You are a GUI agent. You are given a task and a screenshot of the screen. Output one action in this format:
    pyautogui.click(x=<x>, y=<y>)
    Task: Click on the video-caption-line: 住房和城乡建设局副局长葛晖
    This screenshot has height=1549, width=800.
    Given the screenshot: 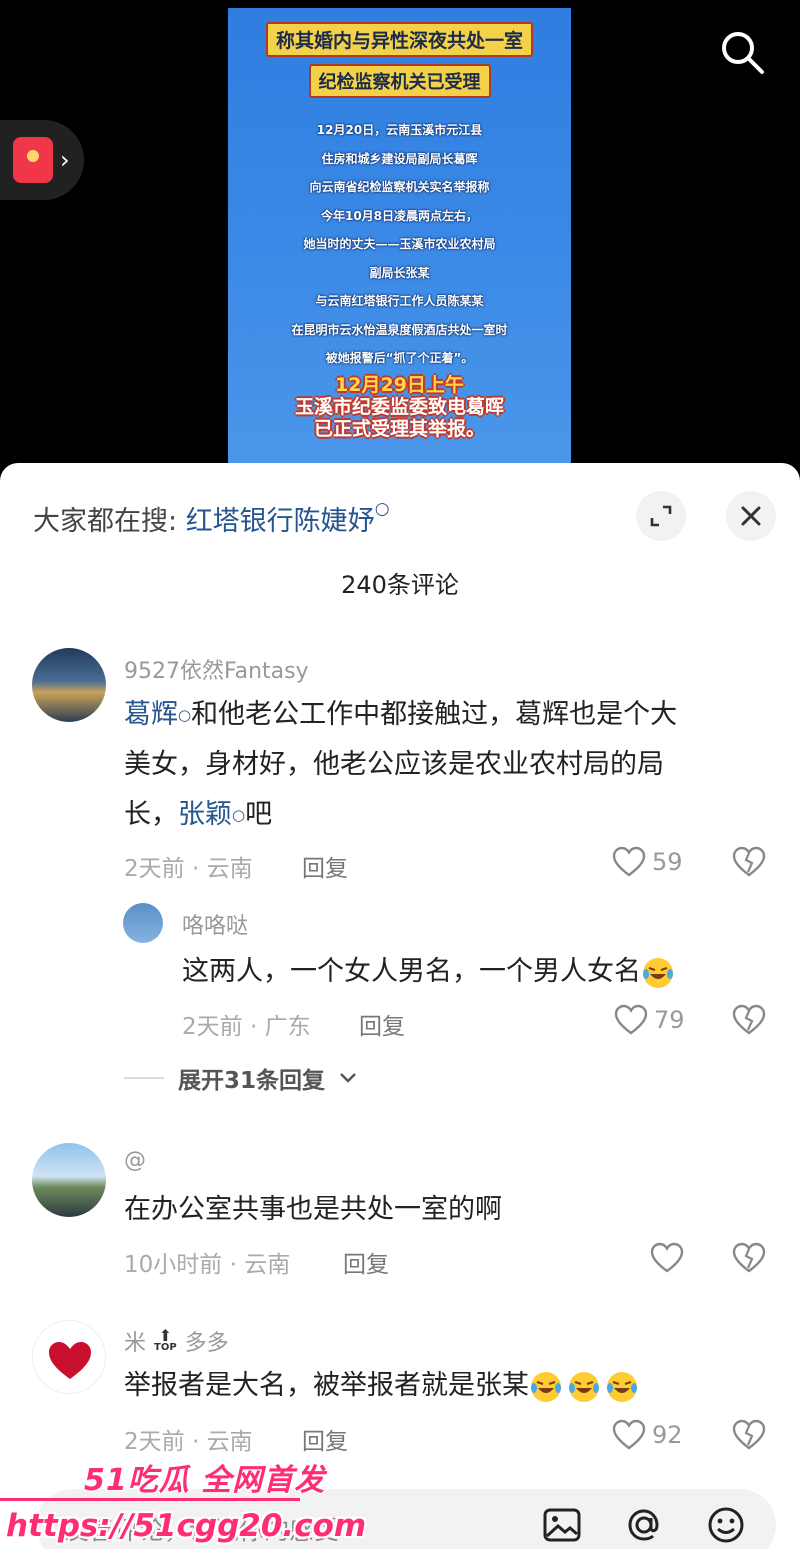 What is the action you would take?
    pyautogui.click(x=399, y=158)
    